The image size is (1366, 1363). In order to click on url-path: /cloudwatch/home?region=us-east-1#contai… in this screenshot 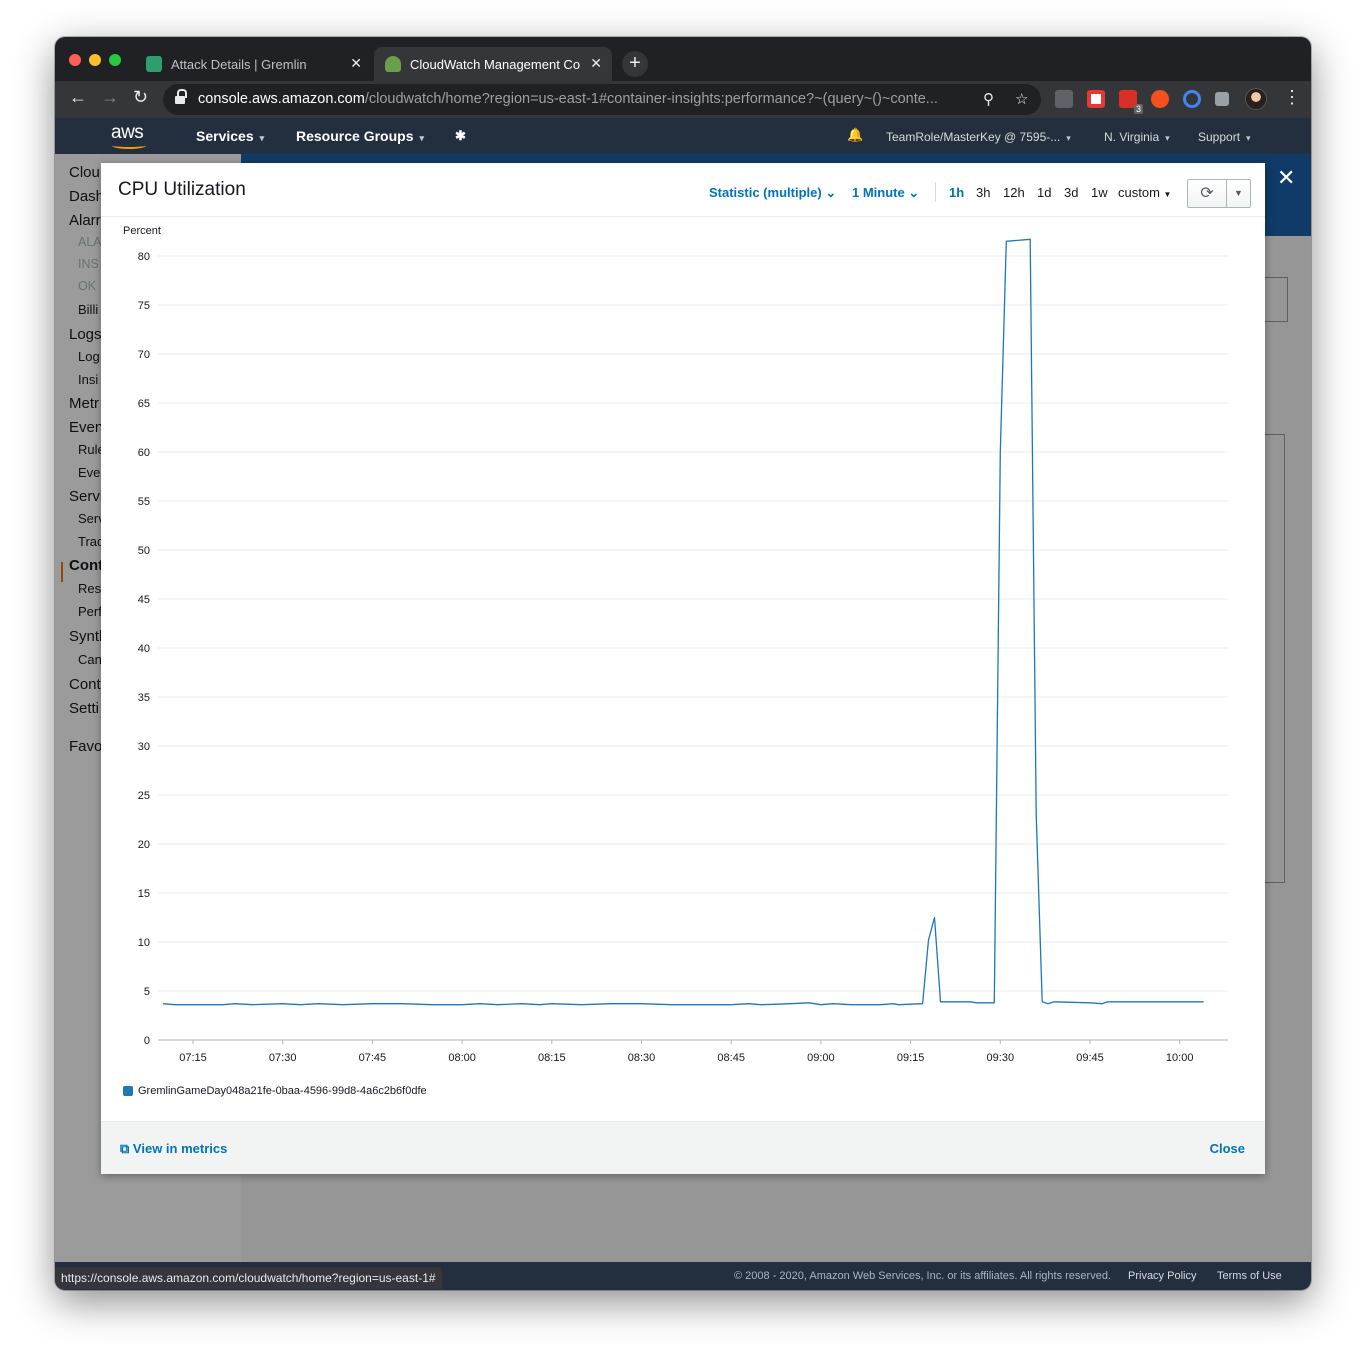, I will do `click(651, 99)`.